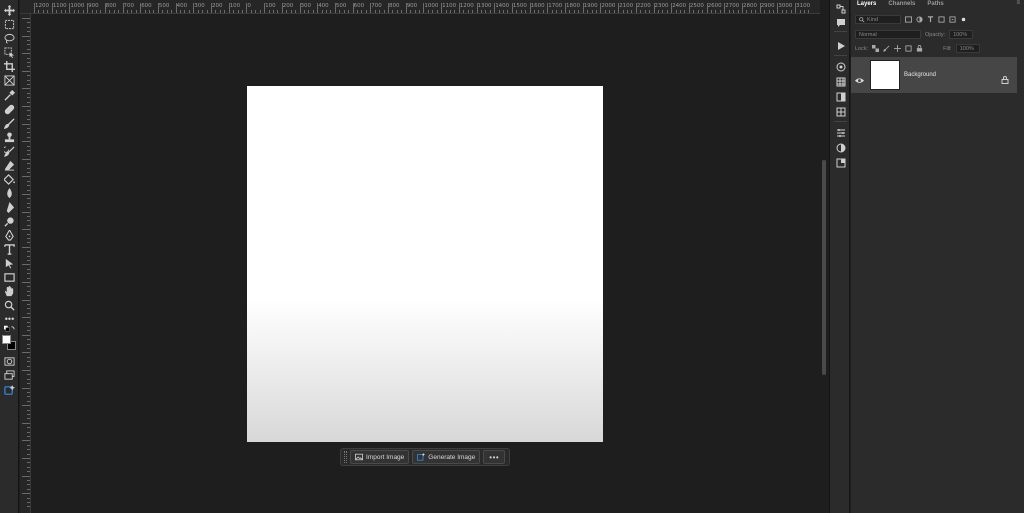  Describe the element at coordinates (9, 151) in the screenshot. I see `history-brush-tool-icon` at that location.